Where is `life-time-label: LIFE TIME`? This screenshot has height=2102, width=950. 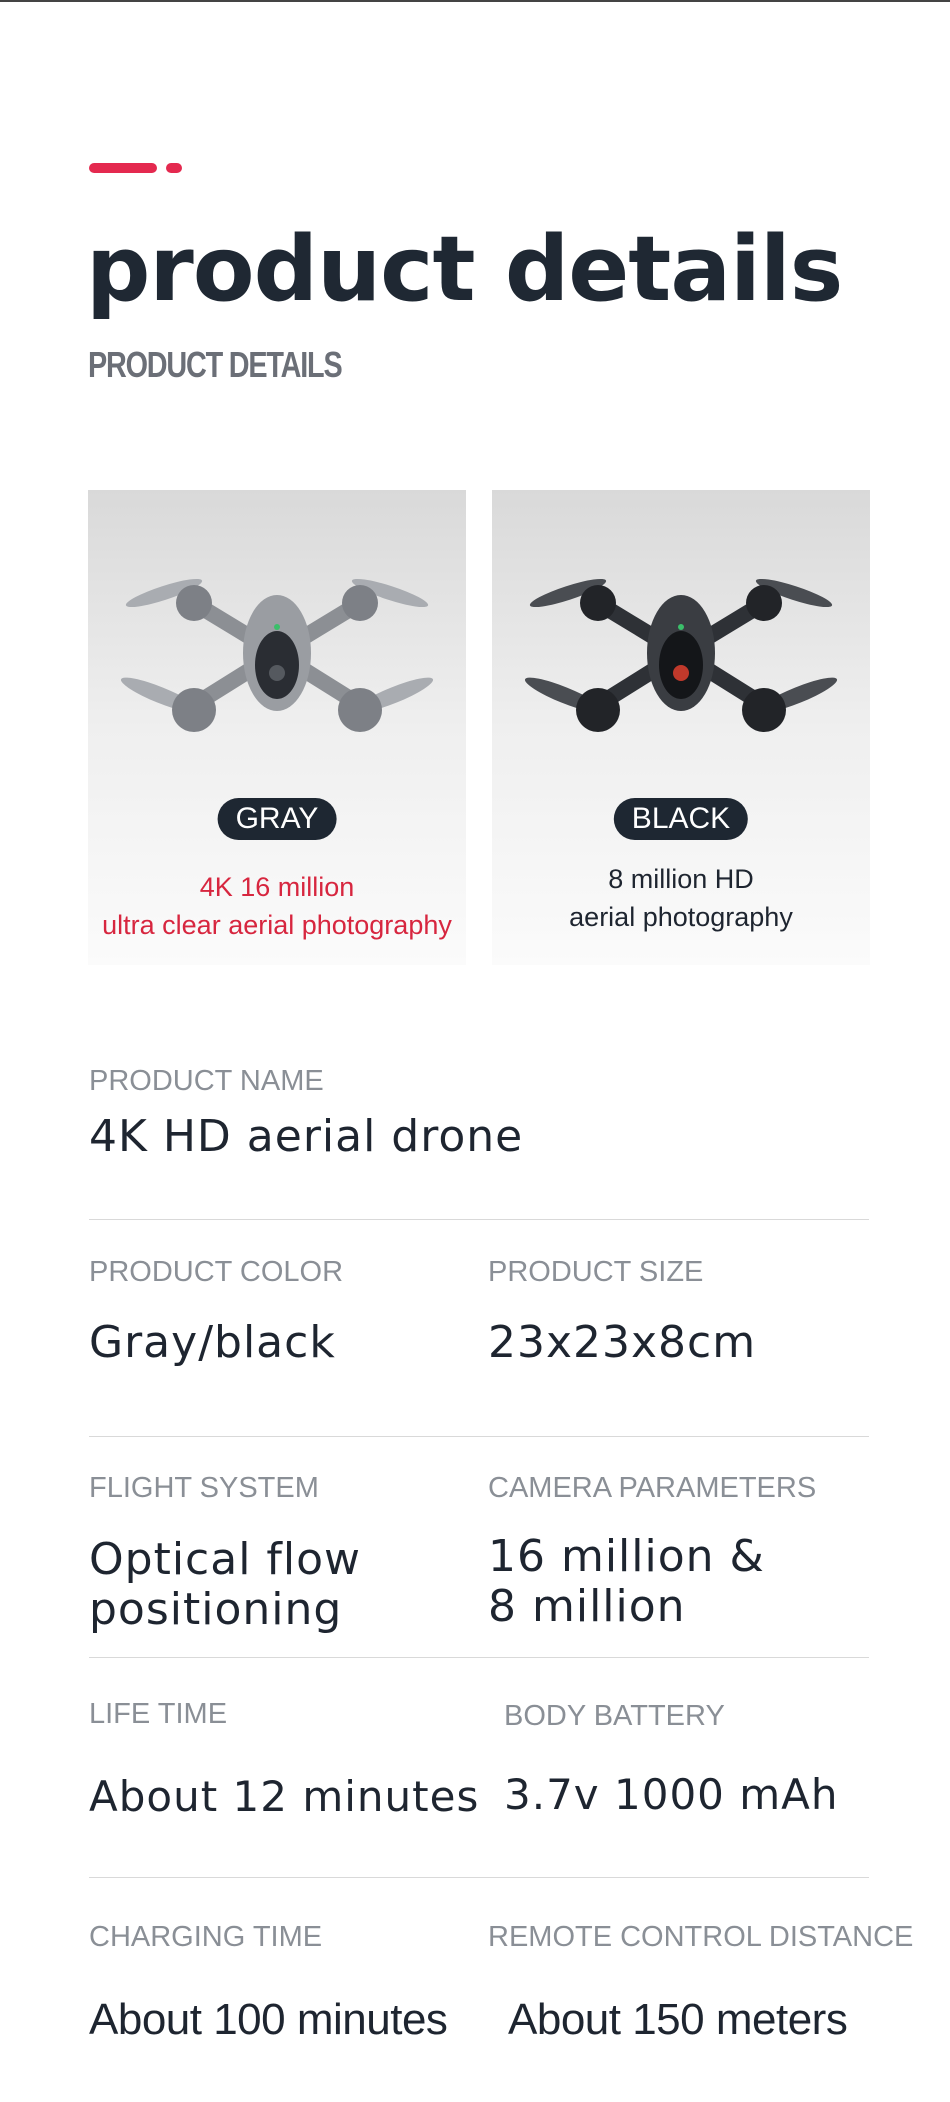 life-time-label: LIFE TIME is located at coordinates (158, 1714).